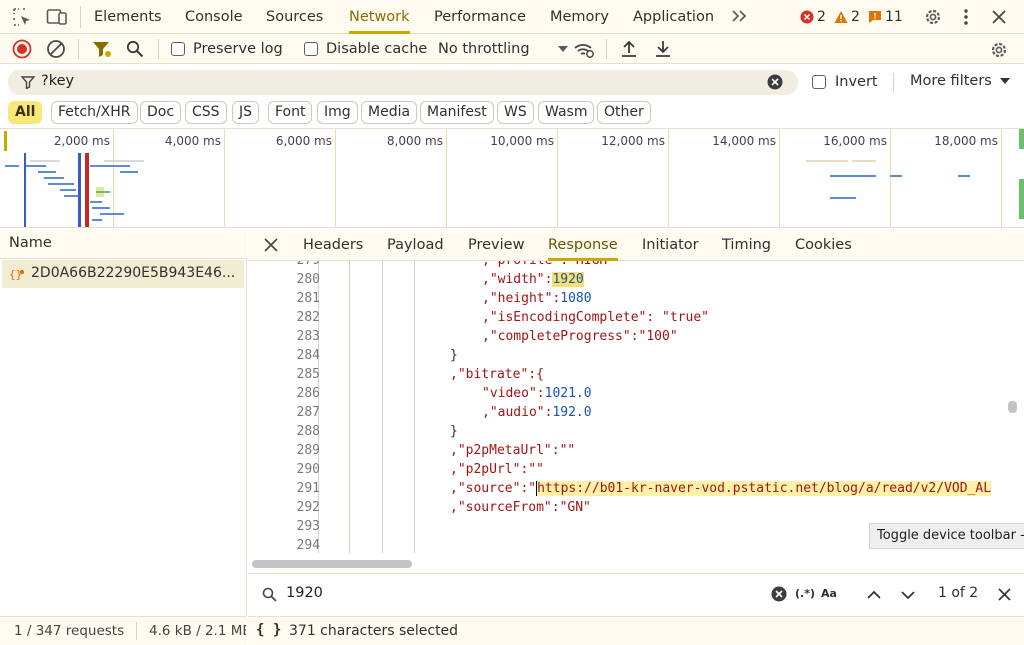 This screenshot has height=645, width=1024. I want to click on clear-filter-icon, so click(775, 82).